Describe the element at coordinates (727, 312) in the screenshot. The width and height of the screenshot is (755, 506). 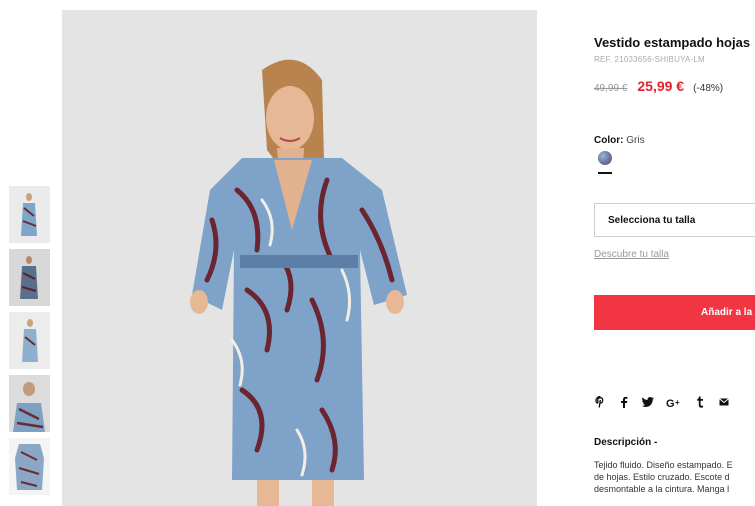
I see `add-to-cart-label: Añadir a la` at that location.